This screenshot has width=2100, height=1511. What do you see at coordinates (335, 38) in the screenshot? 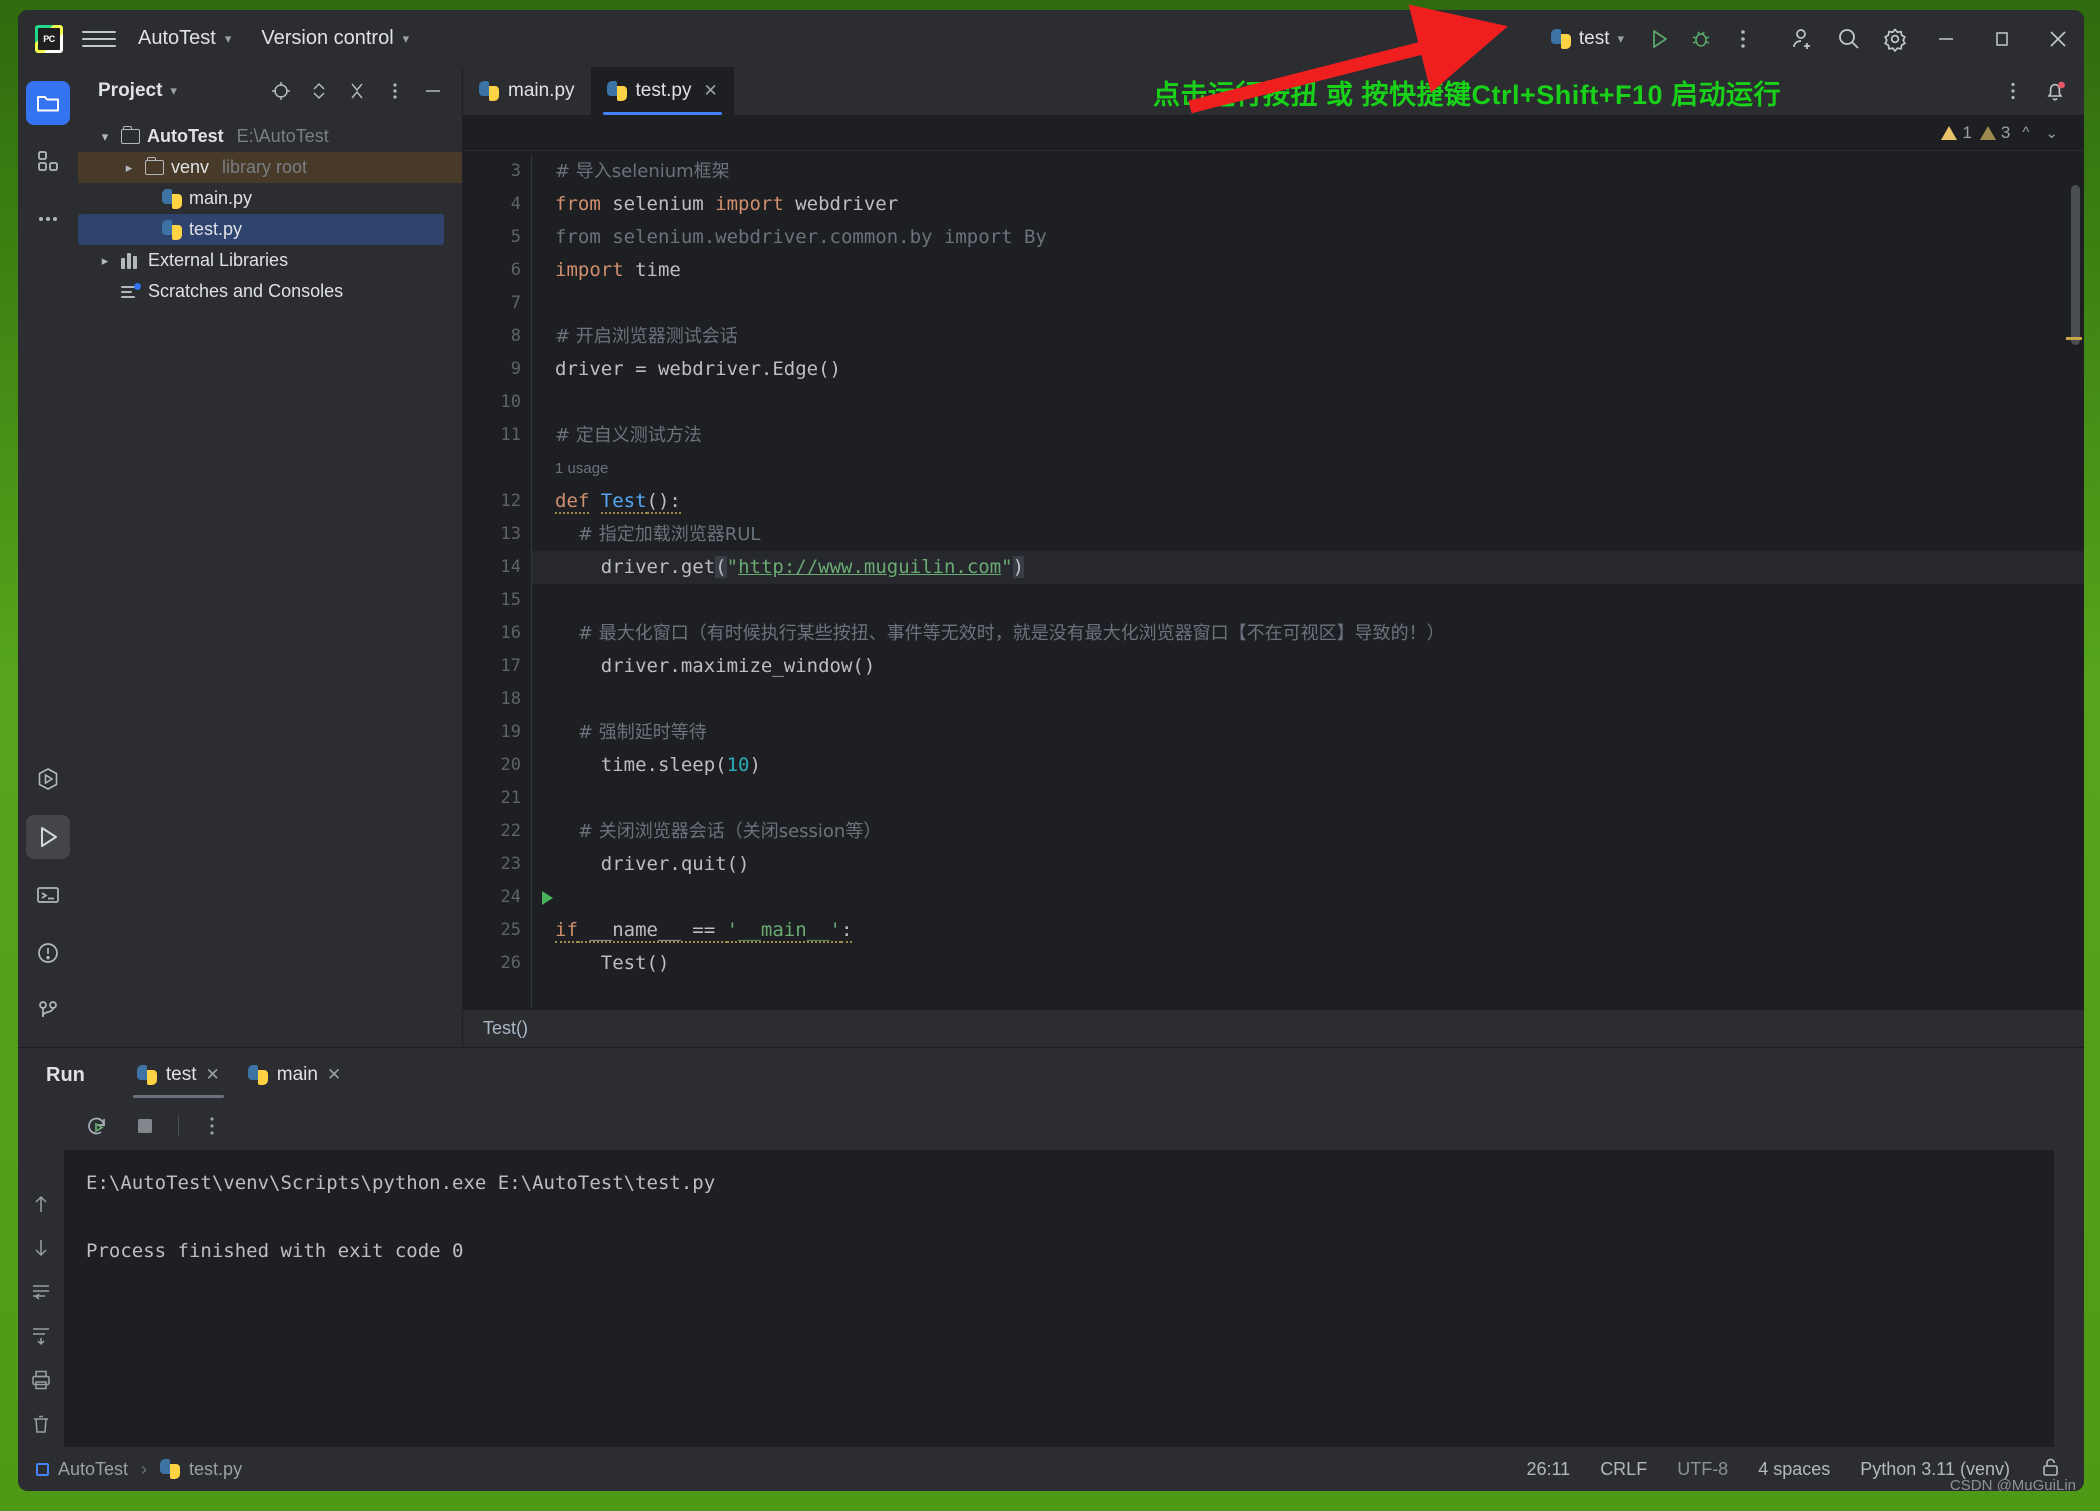
I see `menu-item-version-control: Version control ▾` at bounding box center [335, 38].